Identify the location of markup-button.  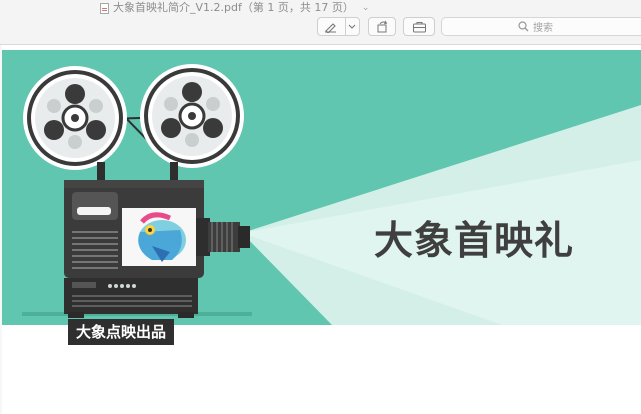
(338, 26).